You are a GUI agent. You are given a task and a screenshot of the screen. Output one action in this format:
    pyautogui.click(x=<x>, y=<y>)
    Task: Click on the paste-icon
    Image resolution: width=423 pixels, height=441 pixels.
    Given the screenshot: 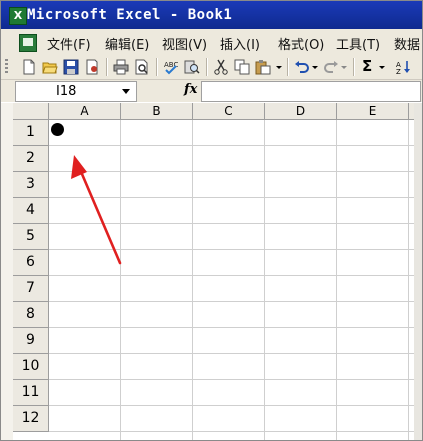 What is the action you would take?
    pyautogui.click(x=263, y=67)
    